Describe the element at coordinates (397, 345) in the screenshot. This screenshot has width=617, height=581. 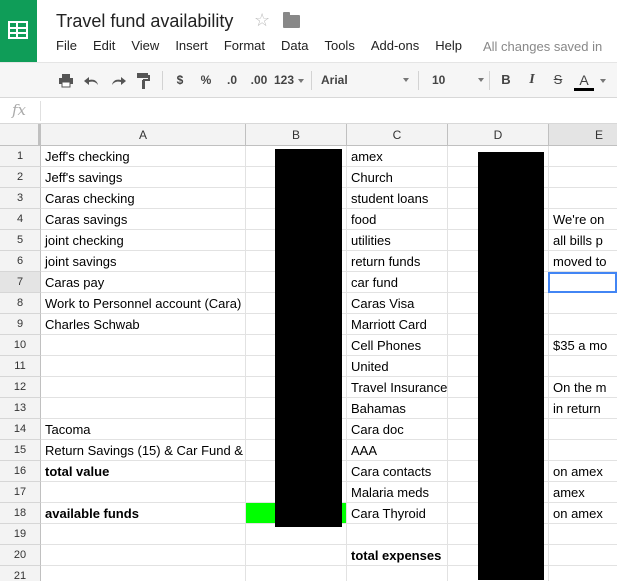
I see `cell-c: Cell Phones` at that location.